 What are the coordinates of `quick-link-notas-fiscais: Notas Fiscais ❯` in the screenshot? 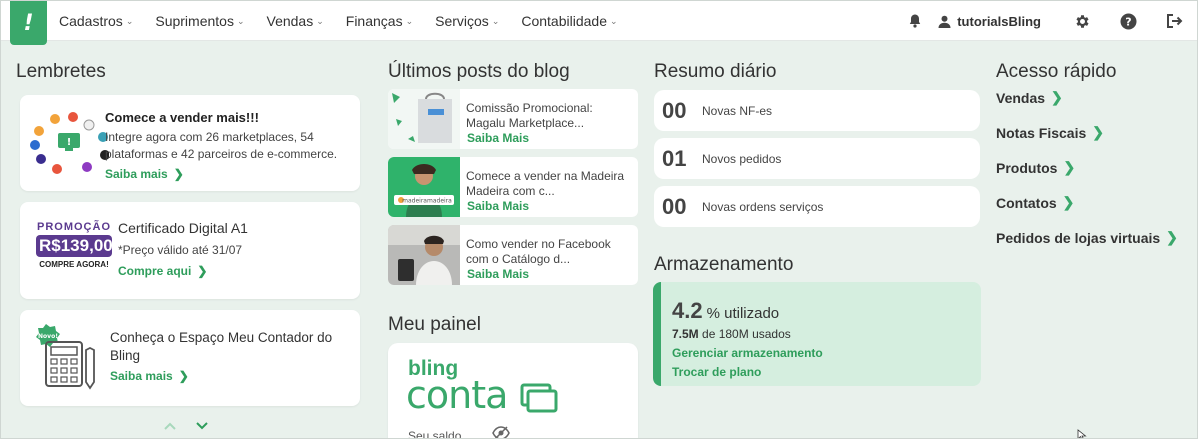 It's located at (1050, 132).